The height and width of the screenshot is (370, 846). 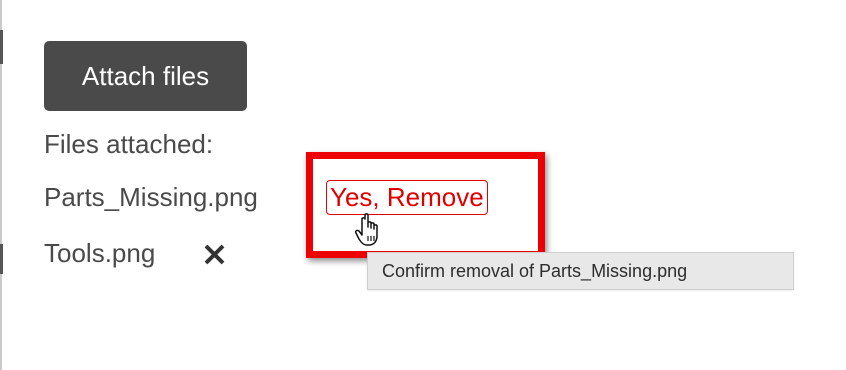 I want to click on file-name: Tools.png, so click(x=100, y=253).